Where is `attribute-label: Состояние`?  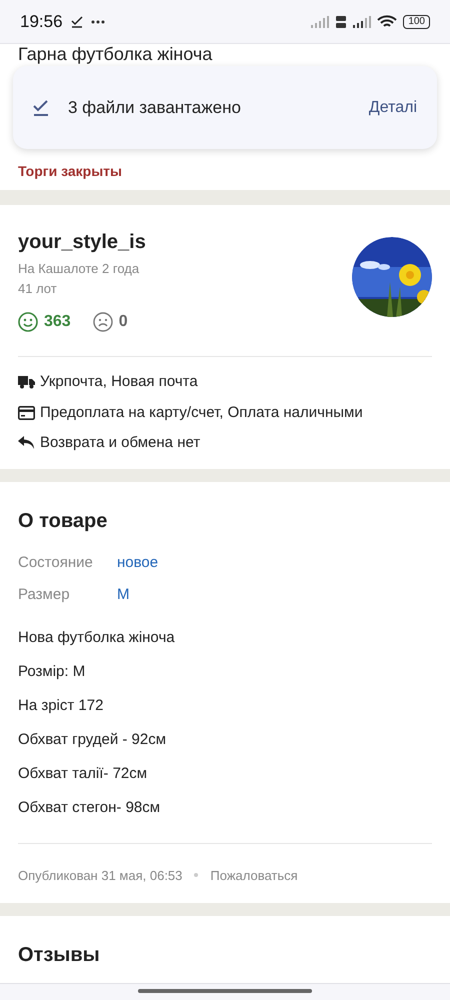
attribute-label: Состояние is located at coordinates (56, 562).